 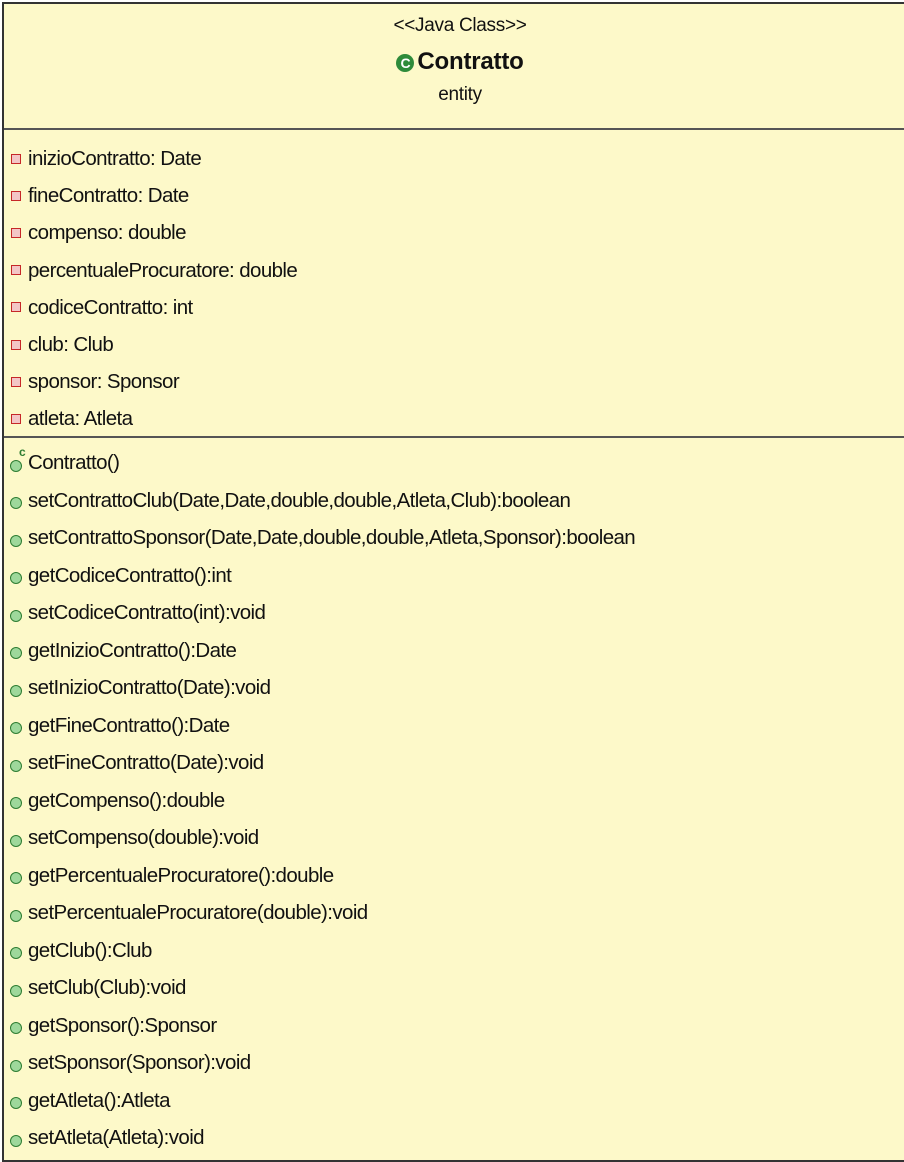 What do you see at coordinates (454, 951) in the screenshot?
I see `constructor-row: getClub():Club` at bounding box center [454, 951].